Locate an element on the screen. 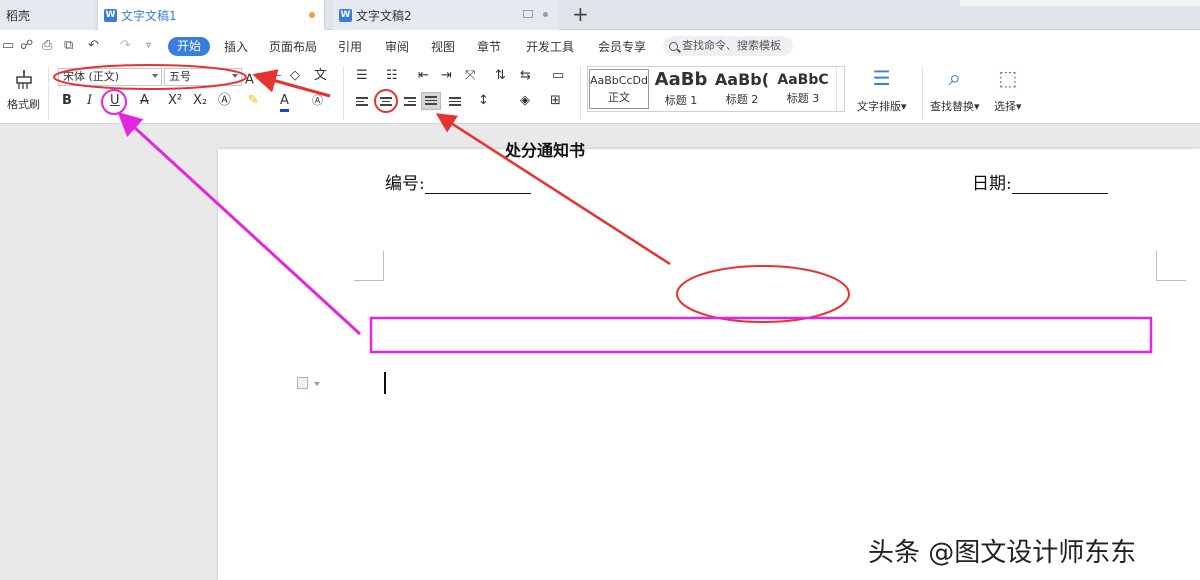 The height and width of the screenshot is (580, 1200). style-heading-1: AaBb 标题 1 is located at coordinates (681, 89).